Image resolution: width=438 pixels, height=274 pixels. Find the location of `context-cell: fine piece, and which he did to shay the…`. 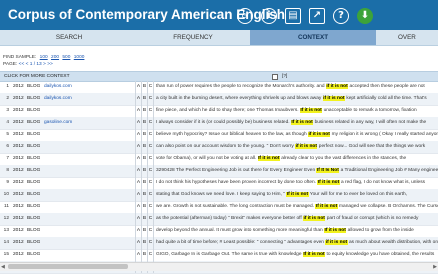

context-cell: fine piece, and which he did to shay the… is located at coordinates (297, 111).